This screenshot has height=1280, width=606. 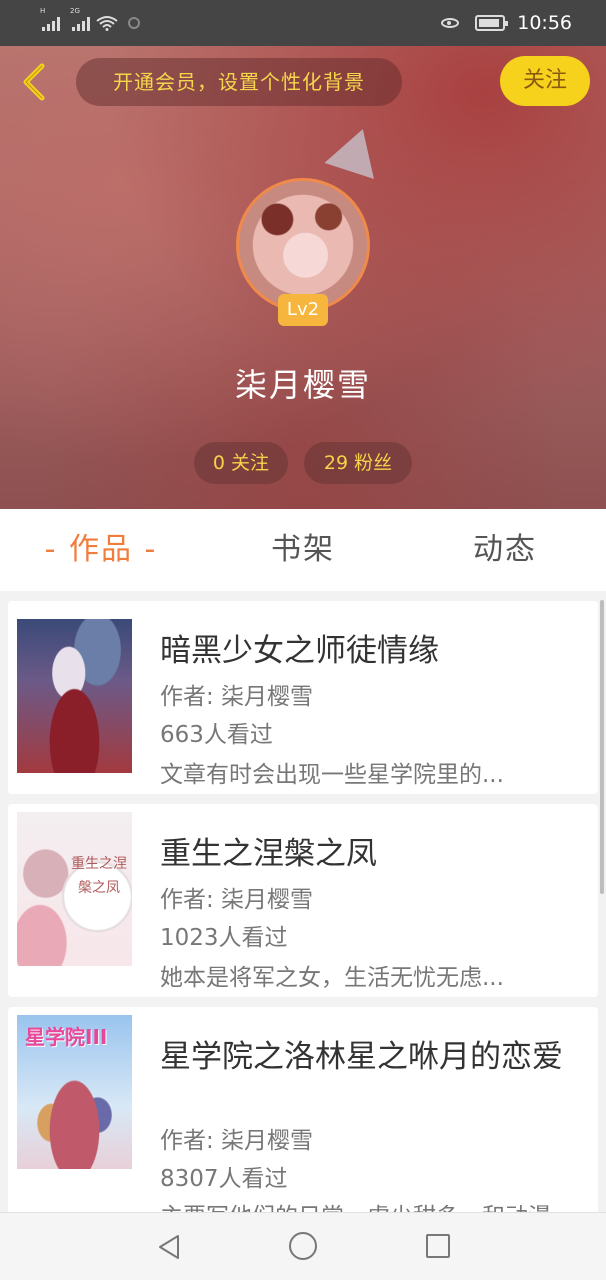 What do you see at coordinates (80, 19) in the screenshot?
I see `cell-signal-2-icon: 2G` at bounding box center [80, 19].